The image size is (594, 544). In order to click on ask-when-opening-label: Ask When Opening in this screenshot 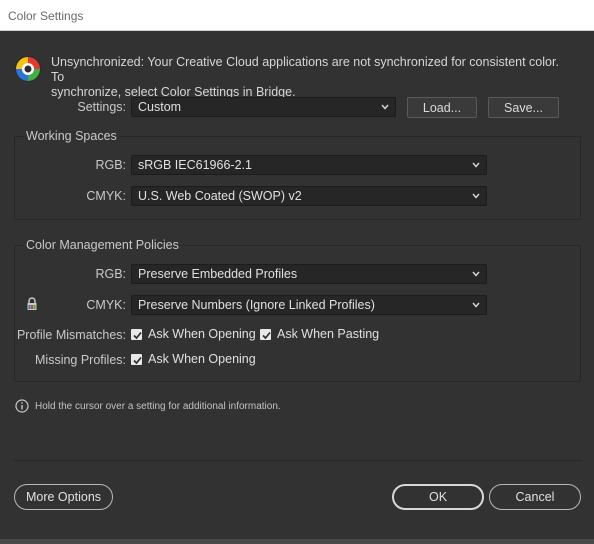, I will do `click(202, 334)`.